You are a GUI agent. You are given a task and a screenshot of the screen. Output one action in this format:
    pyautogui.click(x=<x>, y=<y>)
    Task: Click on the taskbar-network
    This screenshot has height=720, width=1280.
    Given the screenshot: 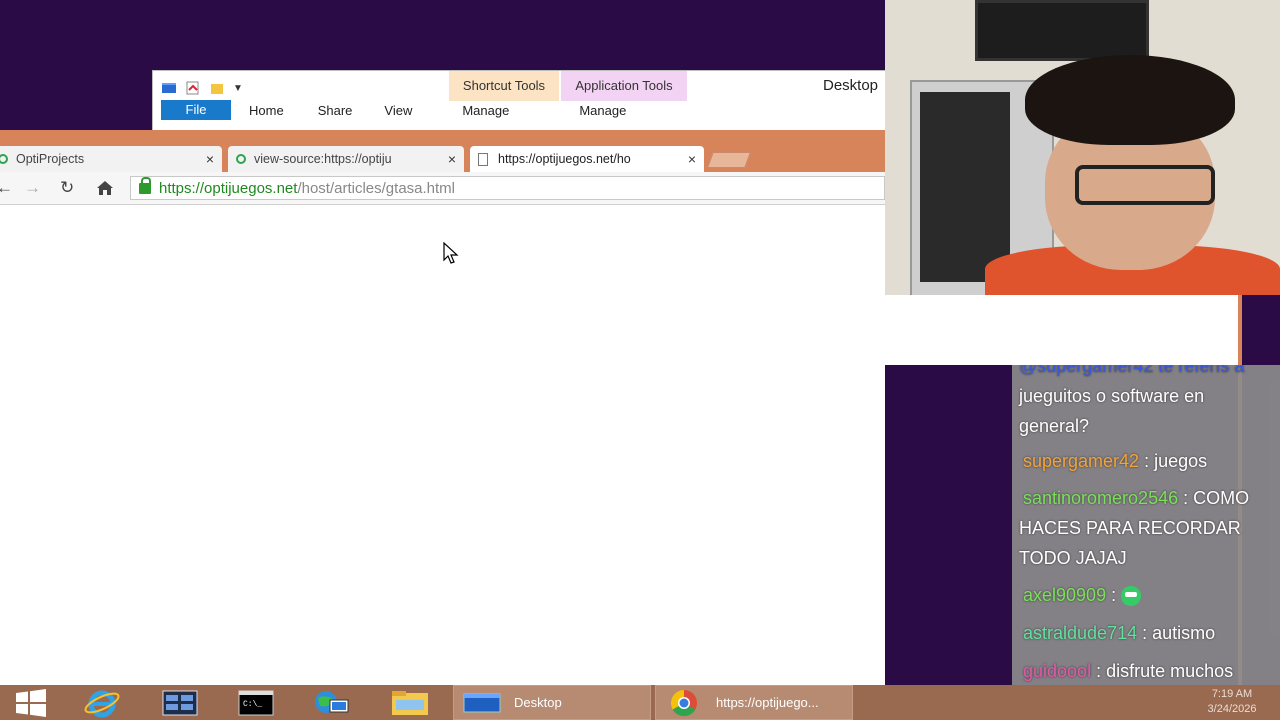 What is the action you would take?
    pyautogui.click(x=332, y=702)
    